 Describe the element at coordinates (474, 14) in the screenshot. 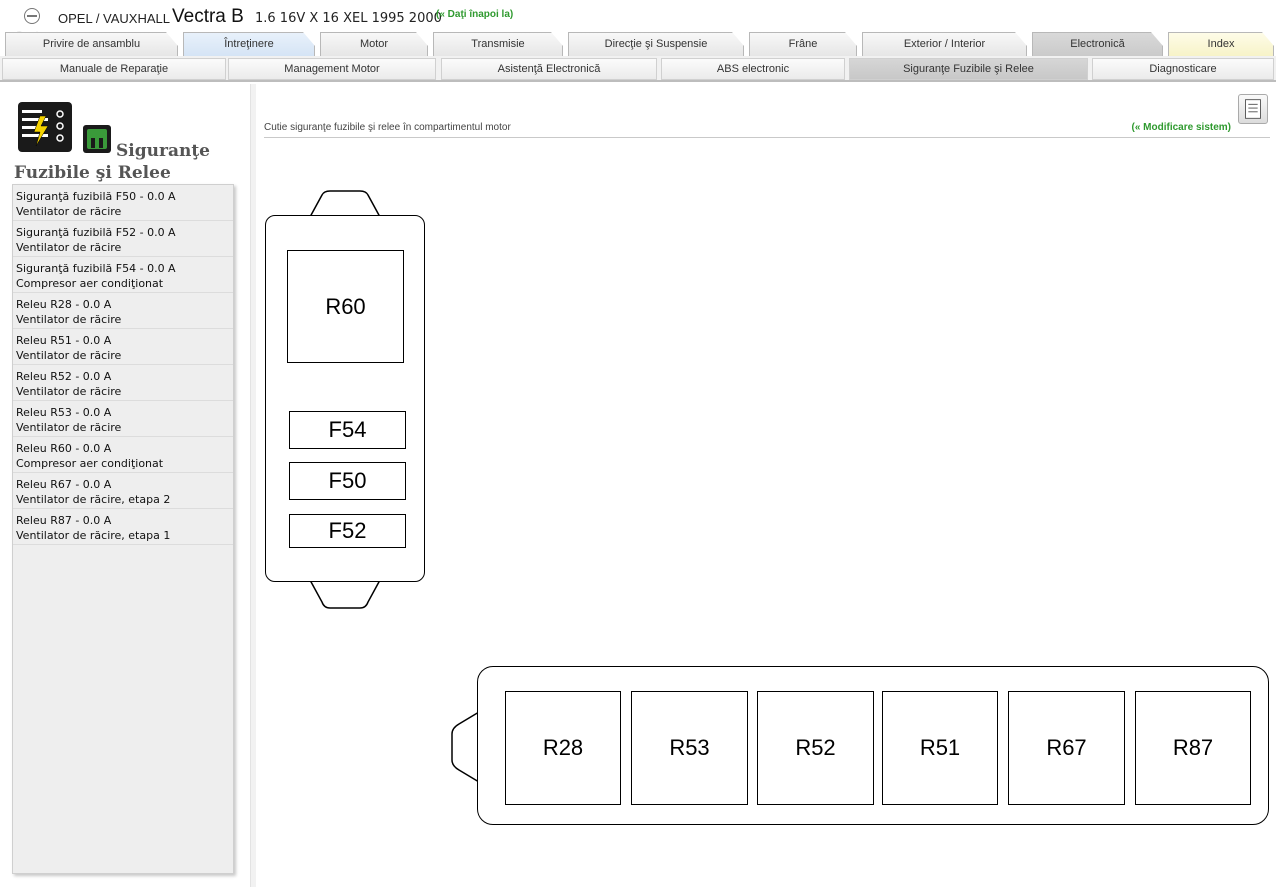

I see `back-link: (« Daţi înapoi la)` at that location.